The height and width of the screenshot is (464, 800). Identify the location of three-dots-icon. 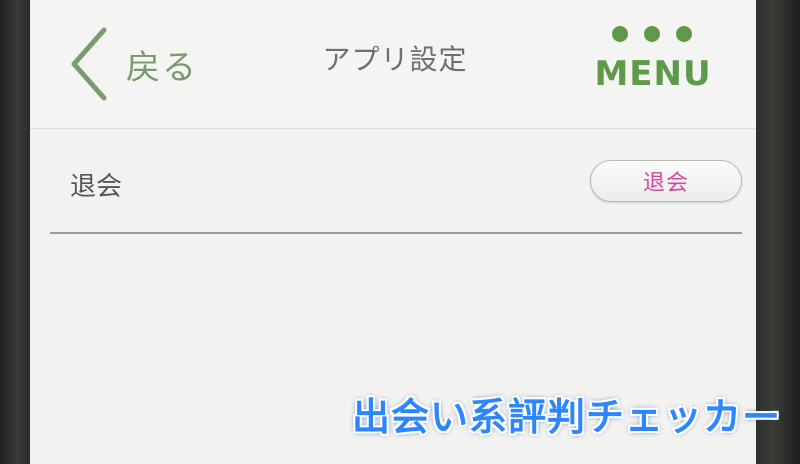
(652, 36).